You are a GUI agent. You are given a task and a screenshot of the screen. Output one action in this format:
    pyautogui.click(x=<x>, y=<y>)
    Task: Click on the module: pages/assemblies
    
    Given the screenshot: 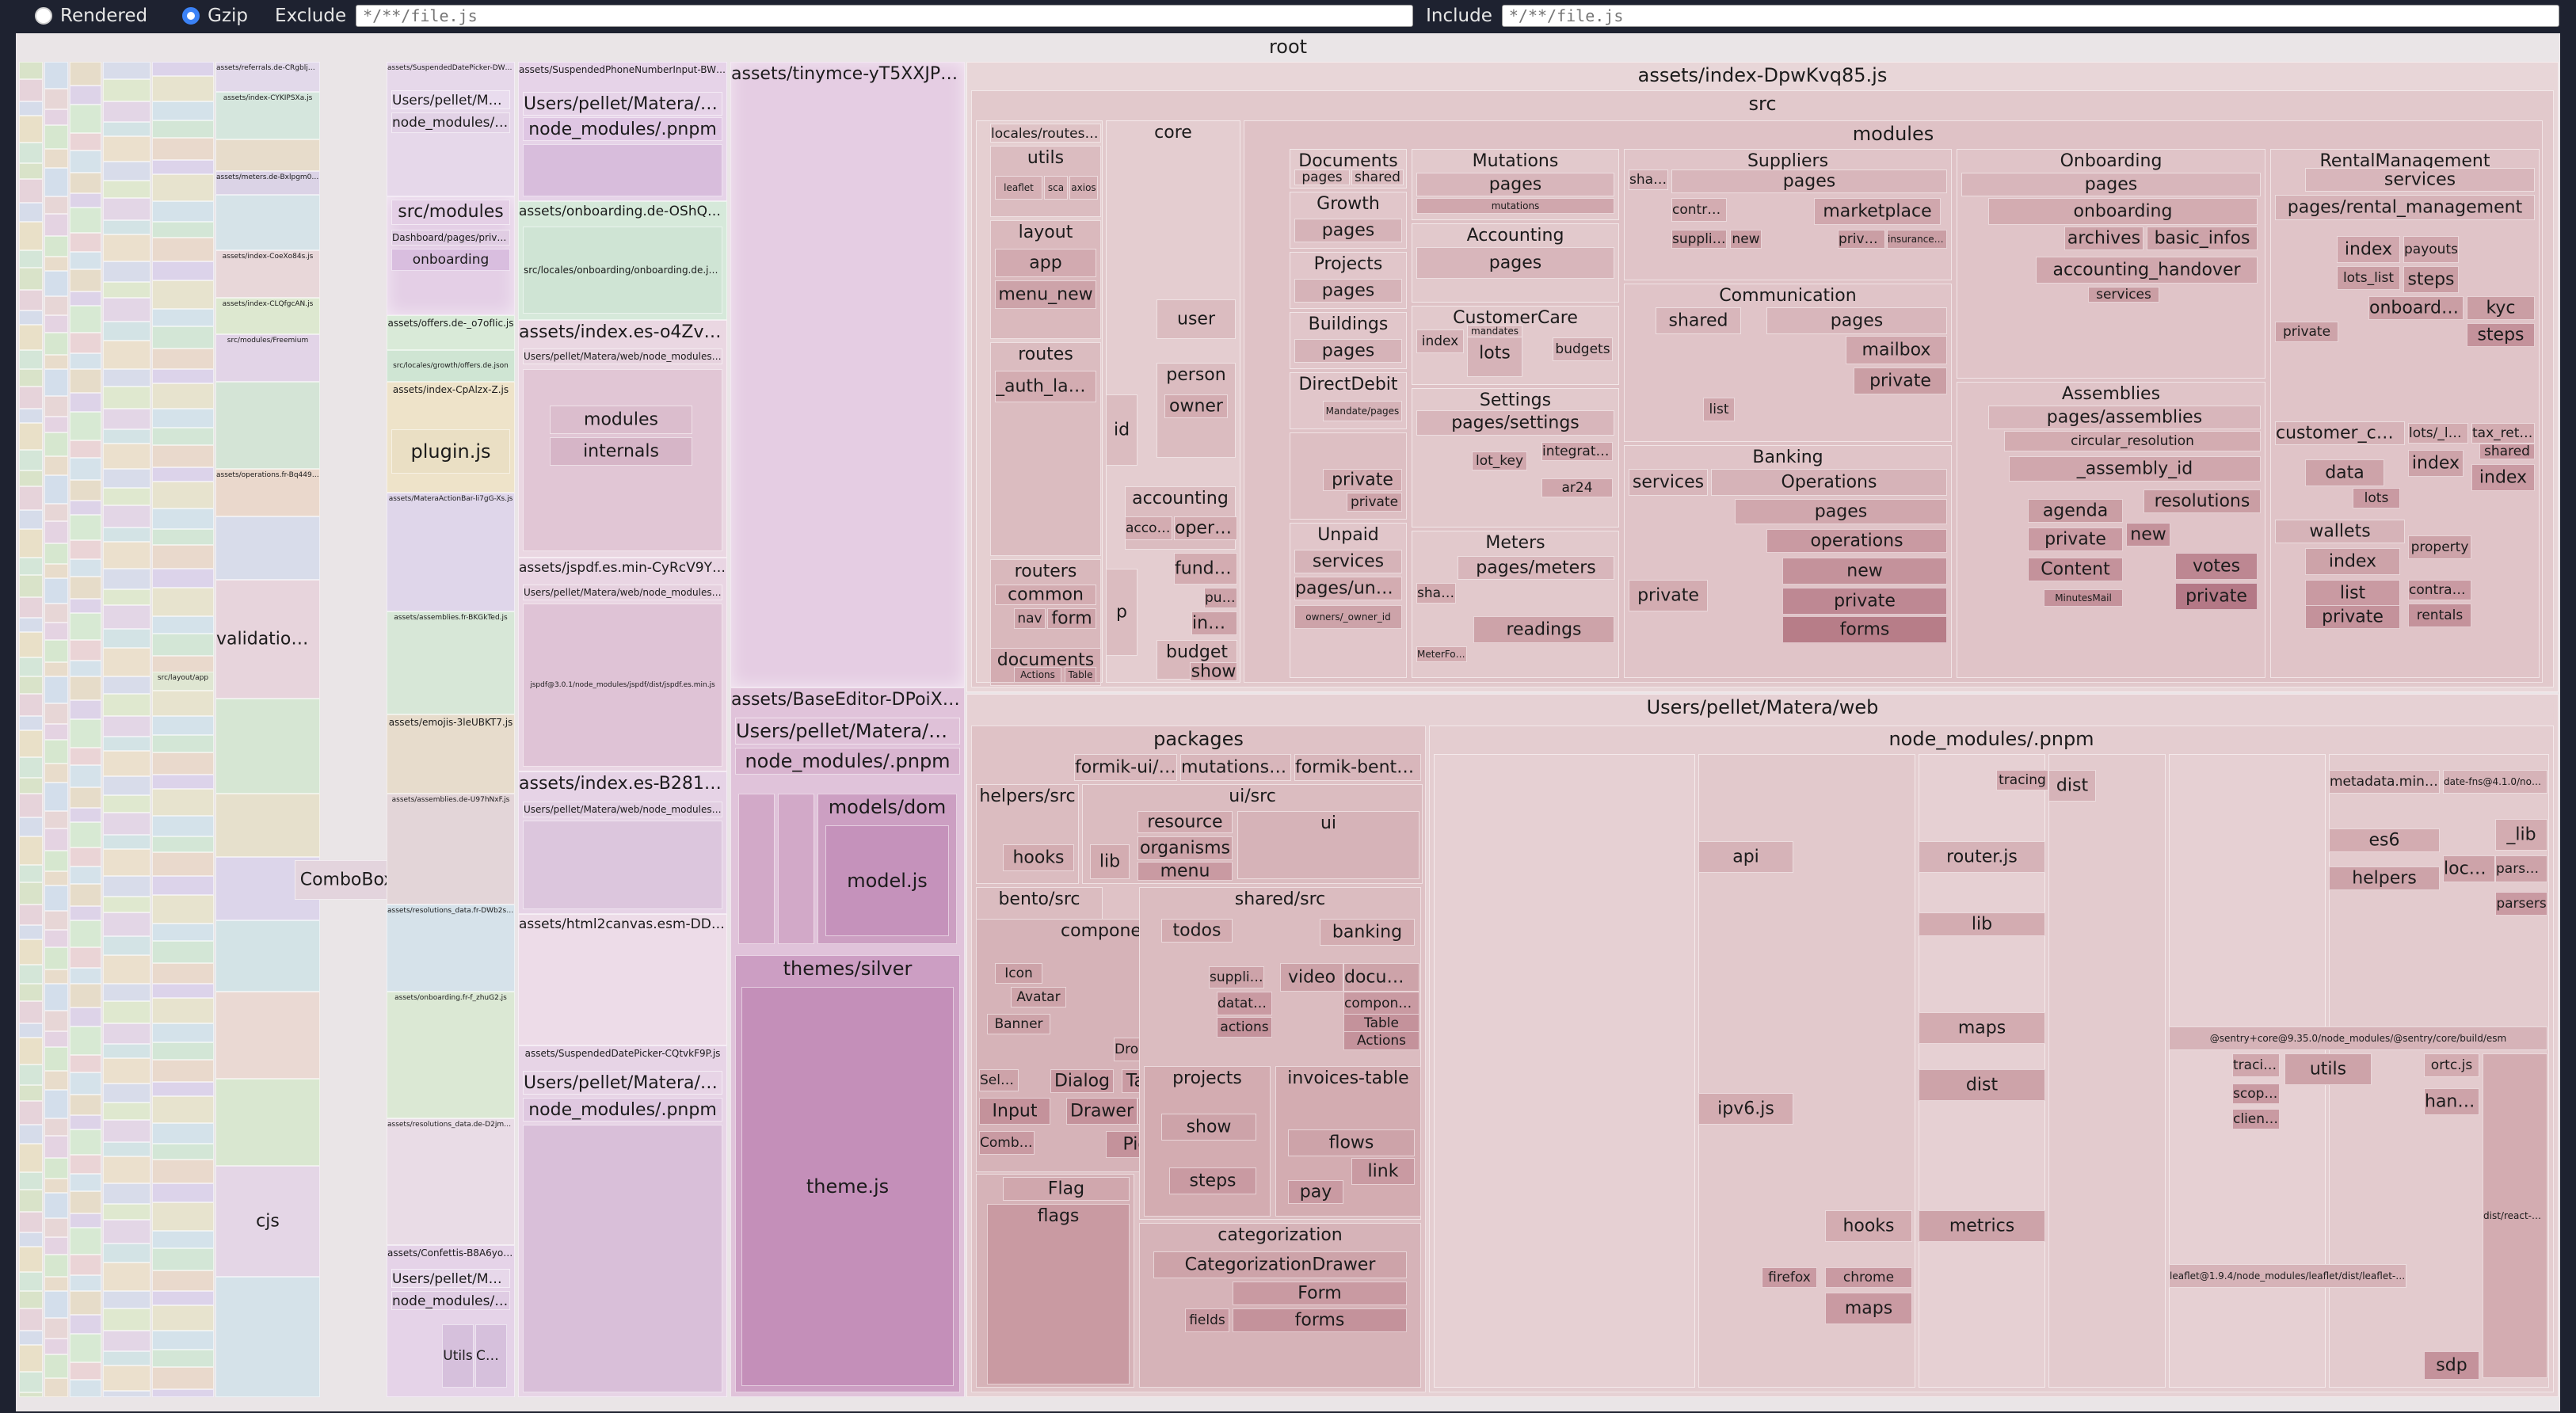 What is the action you would take?
    pyautogui.click(x=2124, y=418)
    